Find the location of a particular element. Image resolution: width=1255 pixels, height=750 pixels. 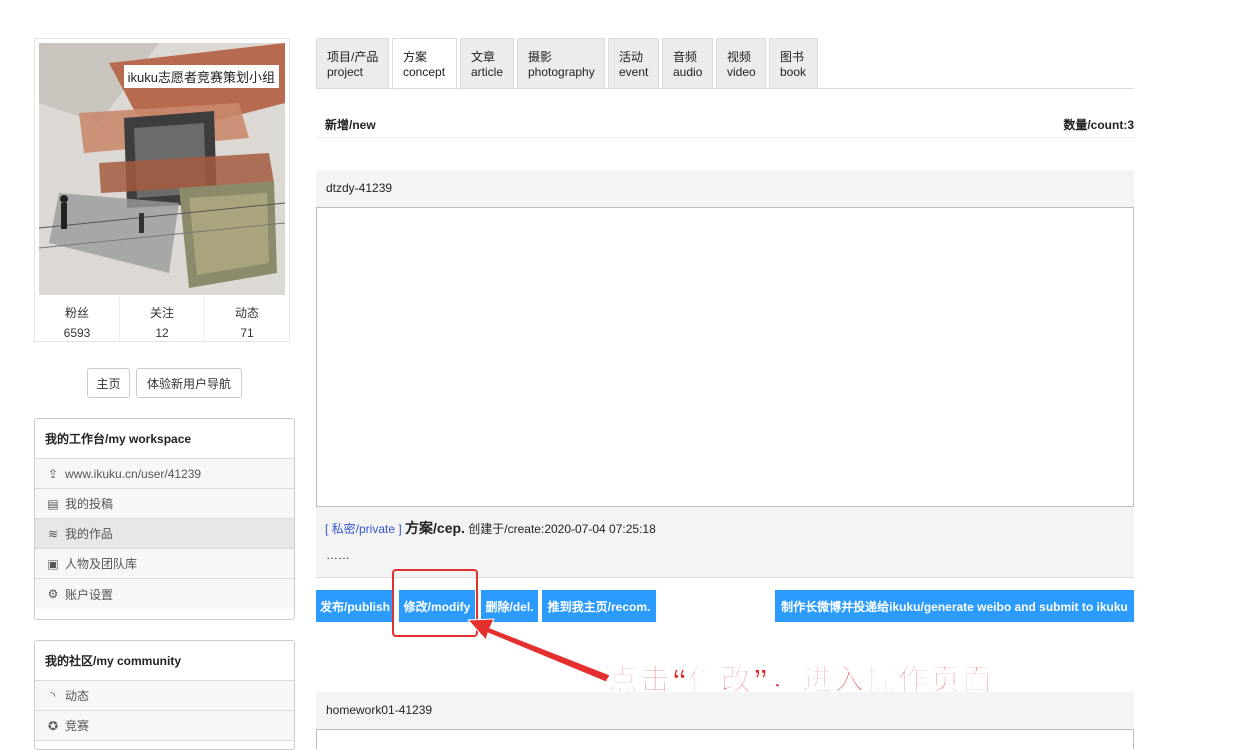

sidebar-item-people-teams: ▣ 人物及团队库 is located at coordinates (164, 564).